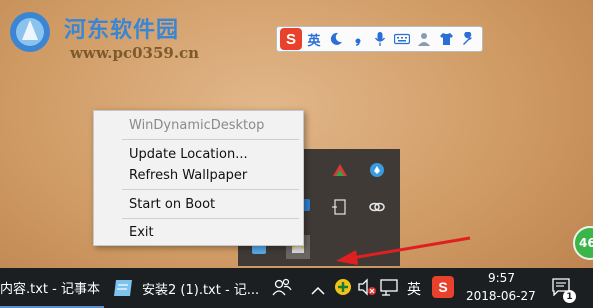 The height and width of the screenshot is (308, 593). I want to click on volume-muted-icon, so click(367, 289).